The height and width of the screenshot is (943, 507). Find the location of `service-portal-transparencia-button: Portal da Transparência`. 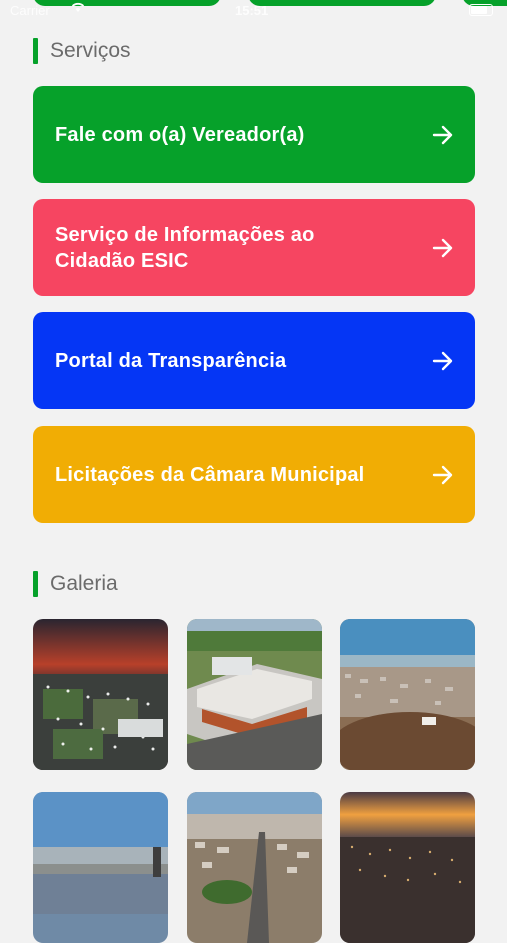

service-portal-transparencia-button: Portal da Transparência is located at coordinates (254, 360).